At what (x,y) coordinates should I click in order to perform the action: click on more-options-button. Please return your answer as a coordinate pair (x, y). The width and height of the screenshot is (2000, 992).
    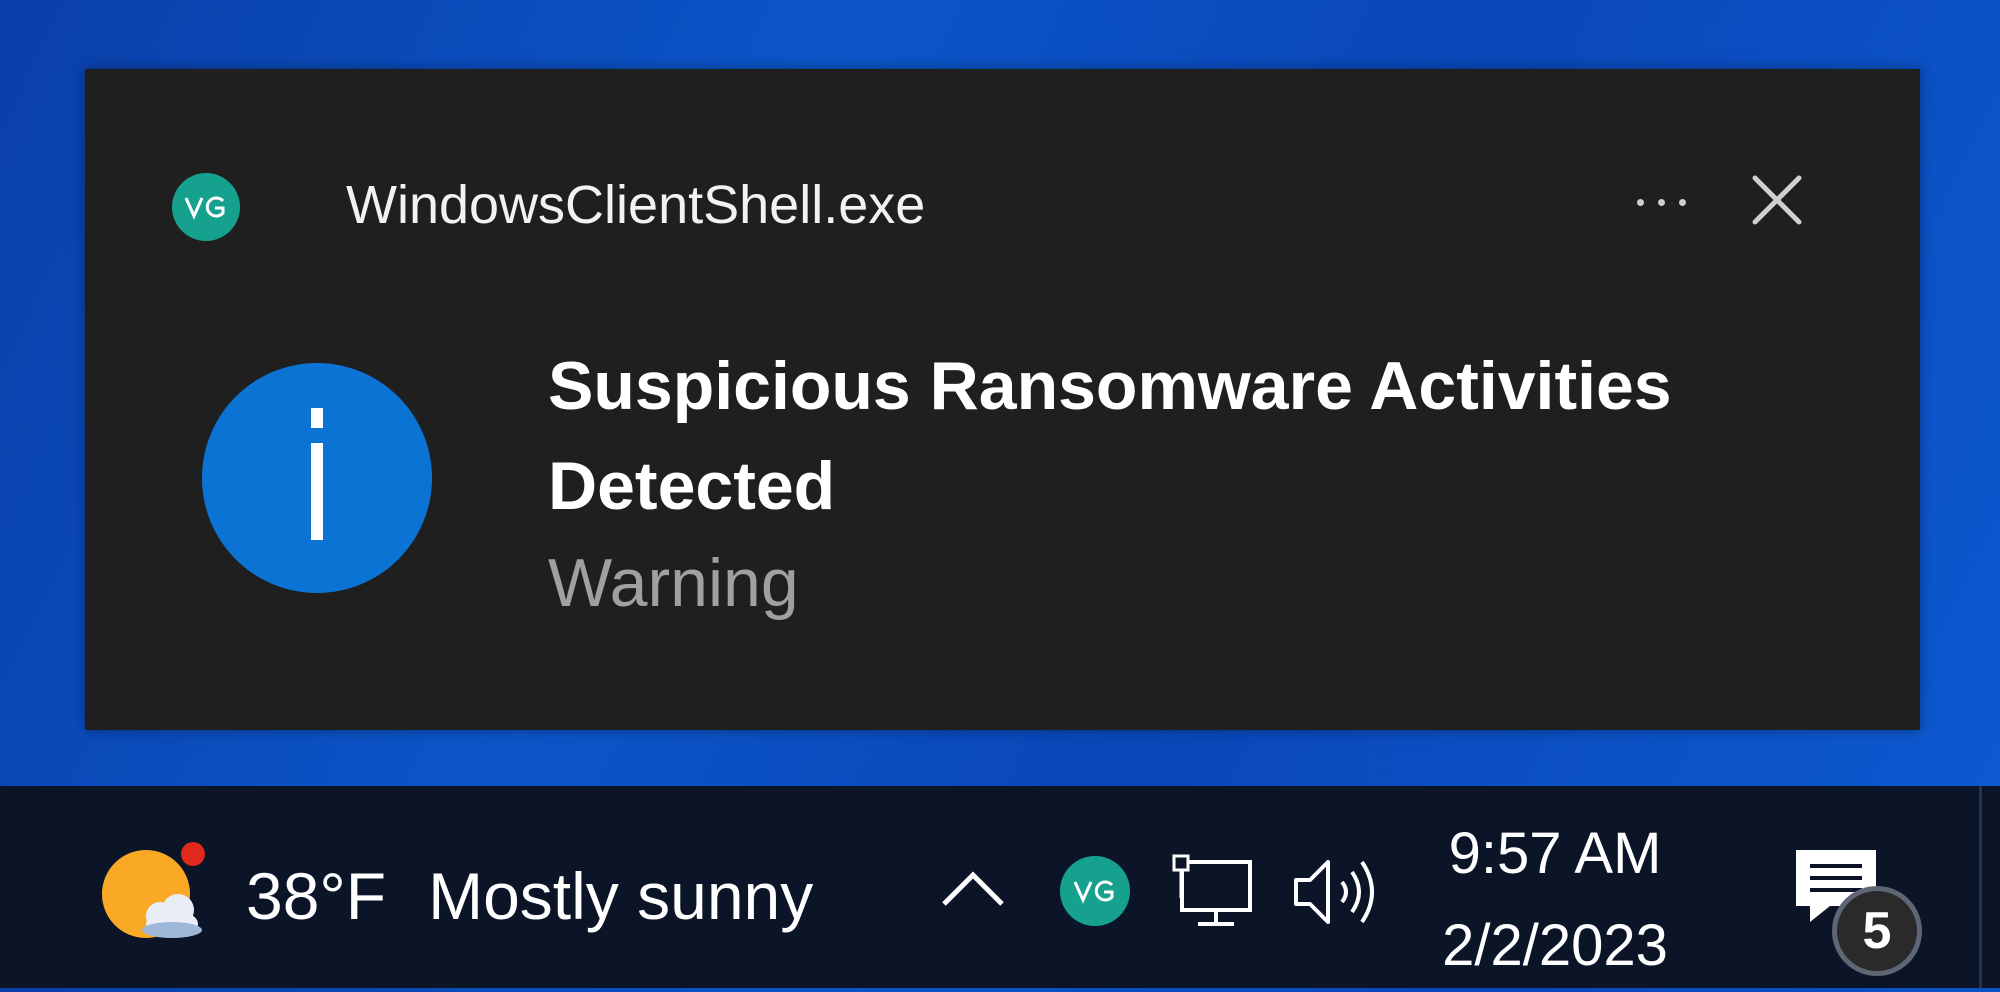
    Looking at the image, I should click on (1661, 202).